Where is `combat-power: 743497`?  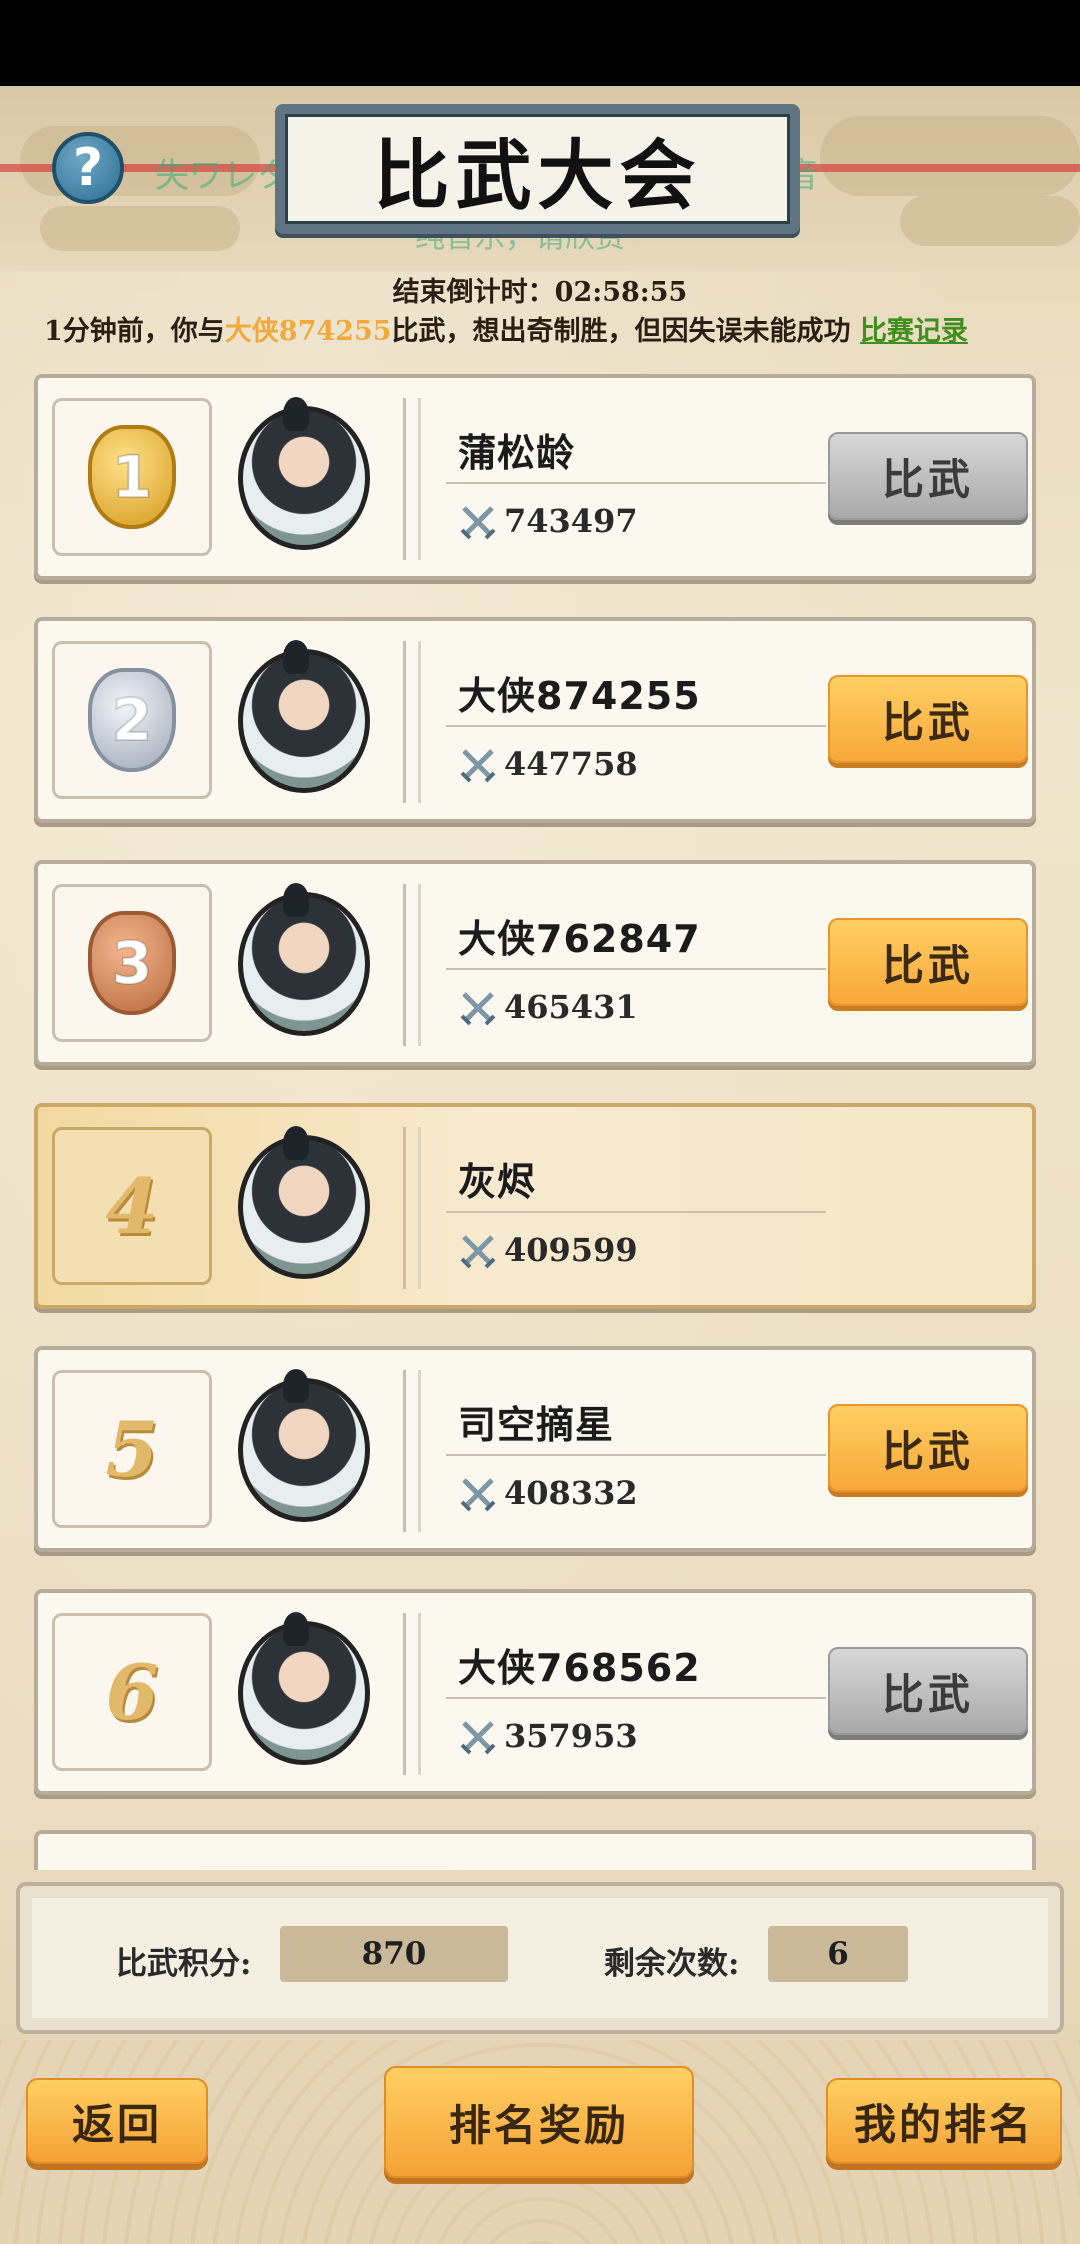 combat-power: 743497 is located at coordinates (571, 521).